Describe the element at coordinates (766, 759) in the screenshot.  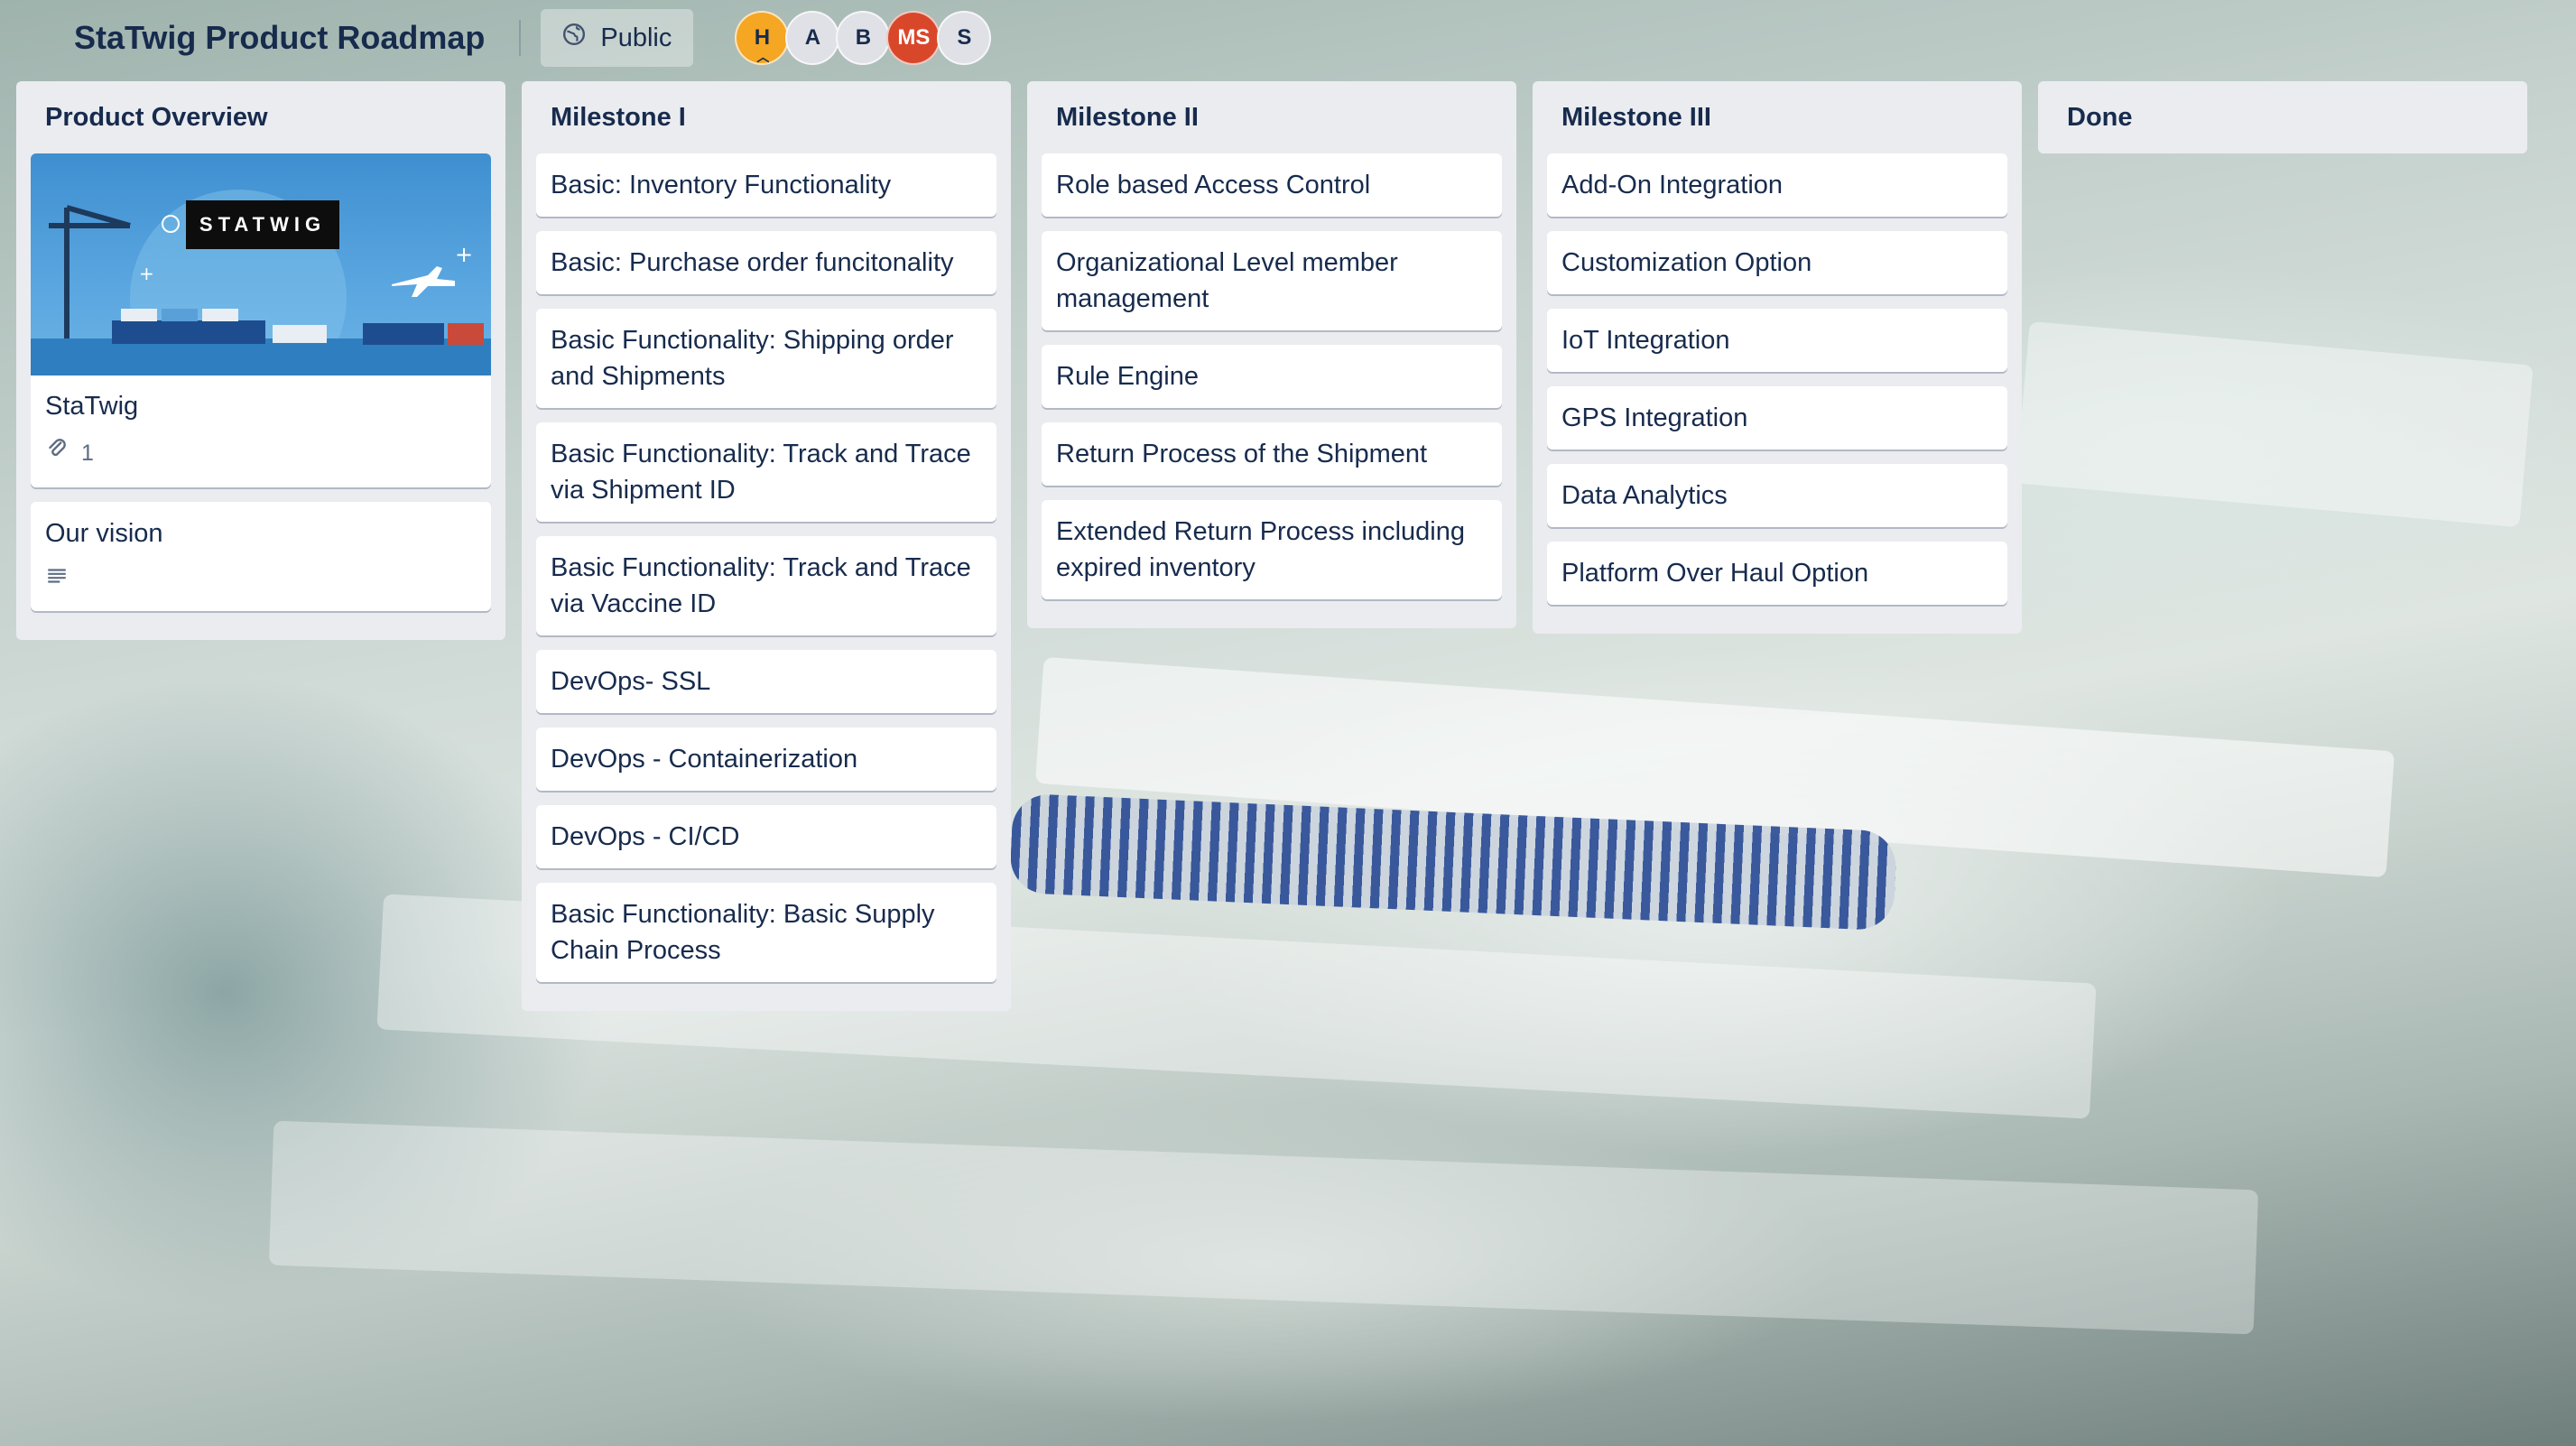
I see `card: DevOps - Containerization` at that location.